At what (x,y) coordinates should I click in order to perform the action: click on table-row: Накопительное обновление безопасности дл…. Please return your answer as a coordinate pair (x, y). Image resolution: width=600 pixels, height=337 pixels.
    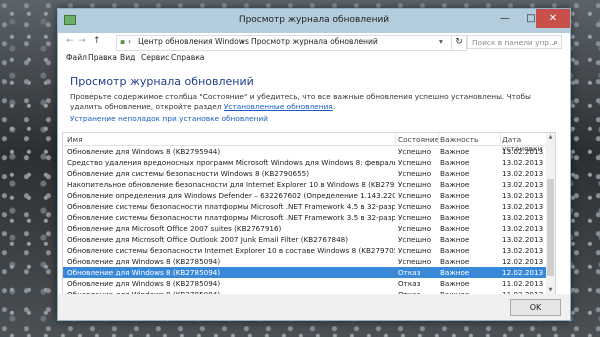
    Looking at the image, I should click on (305, 184).